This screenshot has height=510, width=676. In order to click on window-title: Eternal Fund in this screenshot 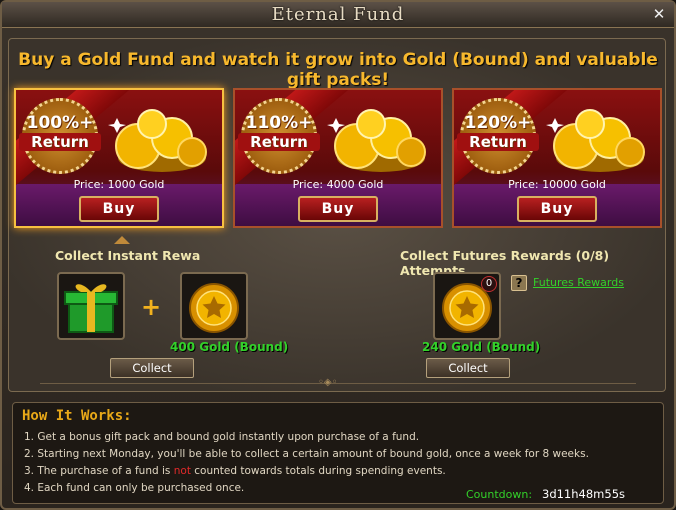, I will do `click(338, 14)`.